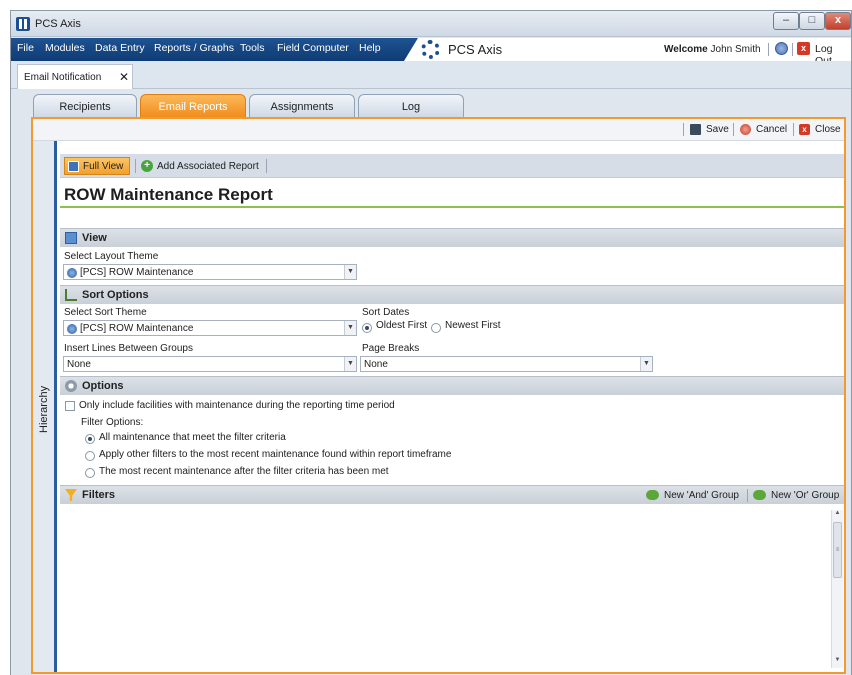  Describe the element at coordinates (786, 21) in the screenshot. I see `minimize-button: –` at that location.